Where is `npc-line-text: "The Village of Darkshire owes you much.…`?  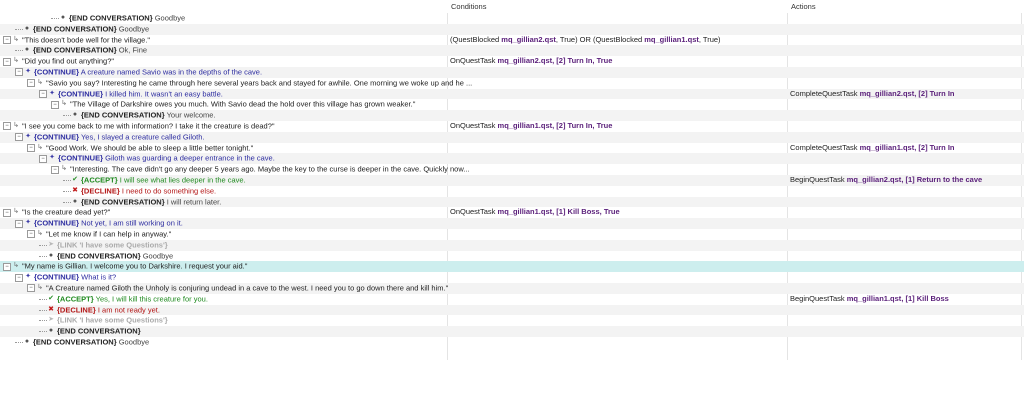 npc-line-text: "The Village of Darkshire owes you much.… is located at coordinates (243, 104).